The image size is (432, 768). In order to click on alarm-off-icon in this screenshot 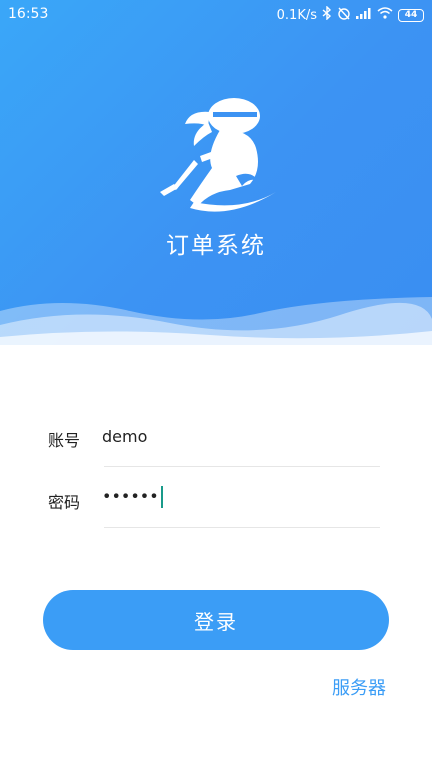, I will do `click(344, 15)`.